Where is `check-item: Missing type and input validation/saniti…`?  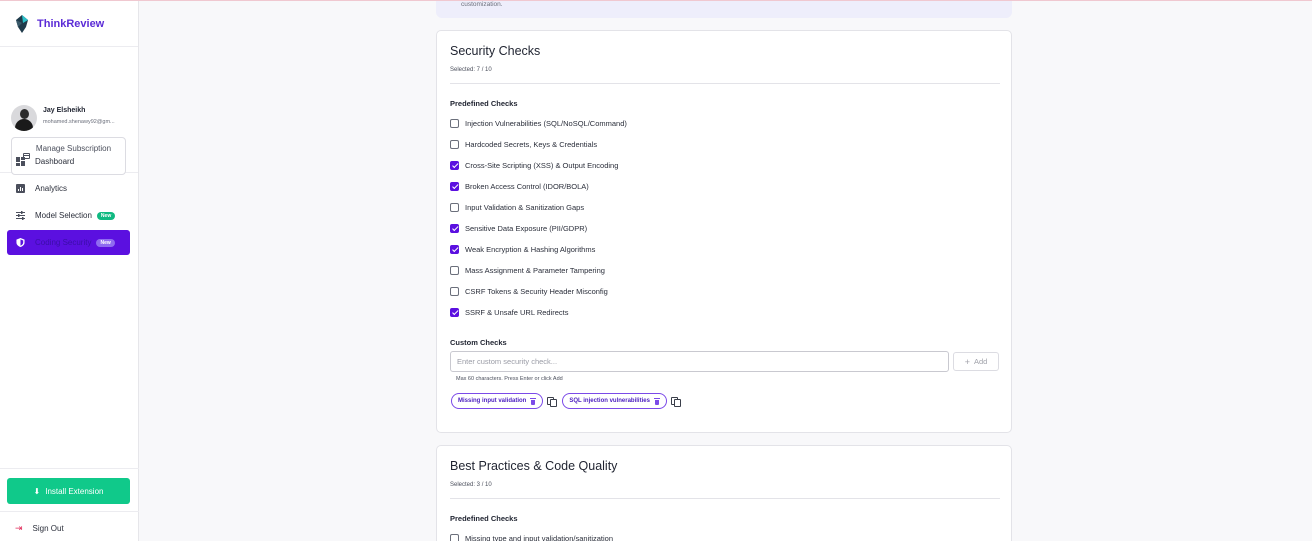
check-item: Missing type and input validation/saniti… is located at coordinates (531, 536).